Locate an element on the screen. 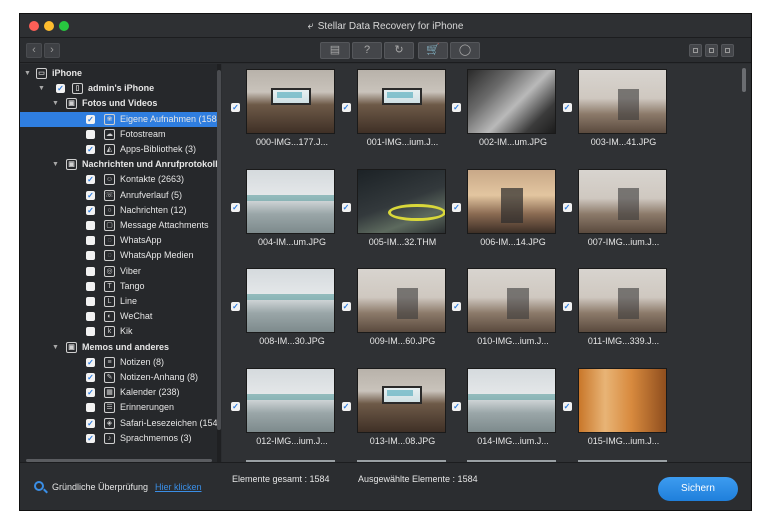  deep-scan-link: Hier klicken is located at coordinates (178, 487).